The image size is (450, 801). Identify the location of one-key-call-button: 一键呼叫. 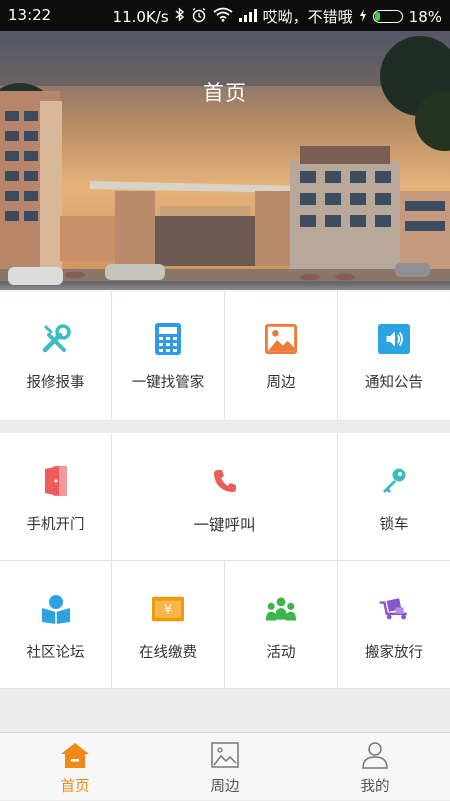
(225, 497).